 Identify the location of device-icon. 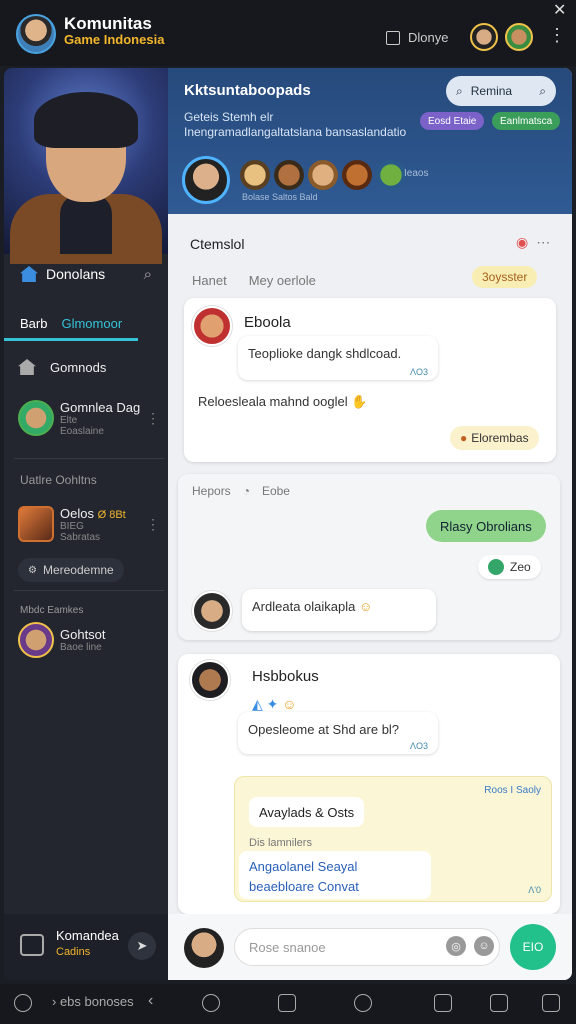
(393, 37).